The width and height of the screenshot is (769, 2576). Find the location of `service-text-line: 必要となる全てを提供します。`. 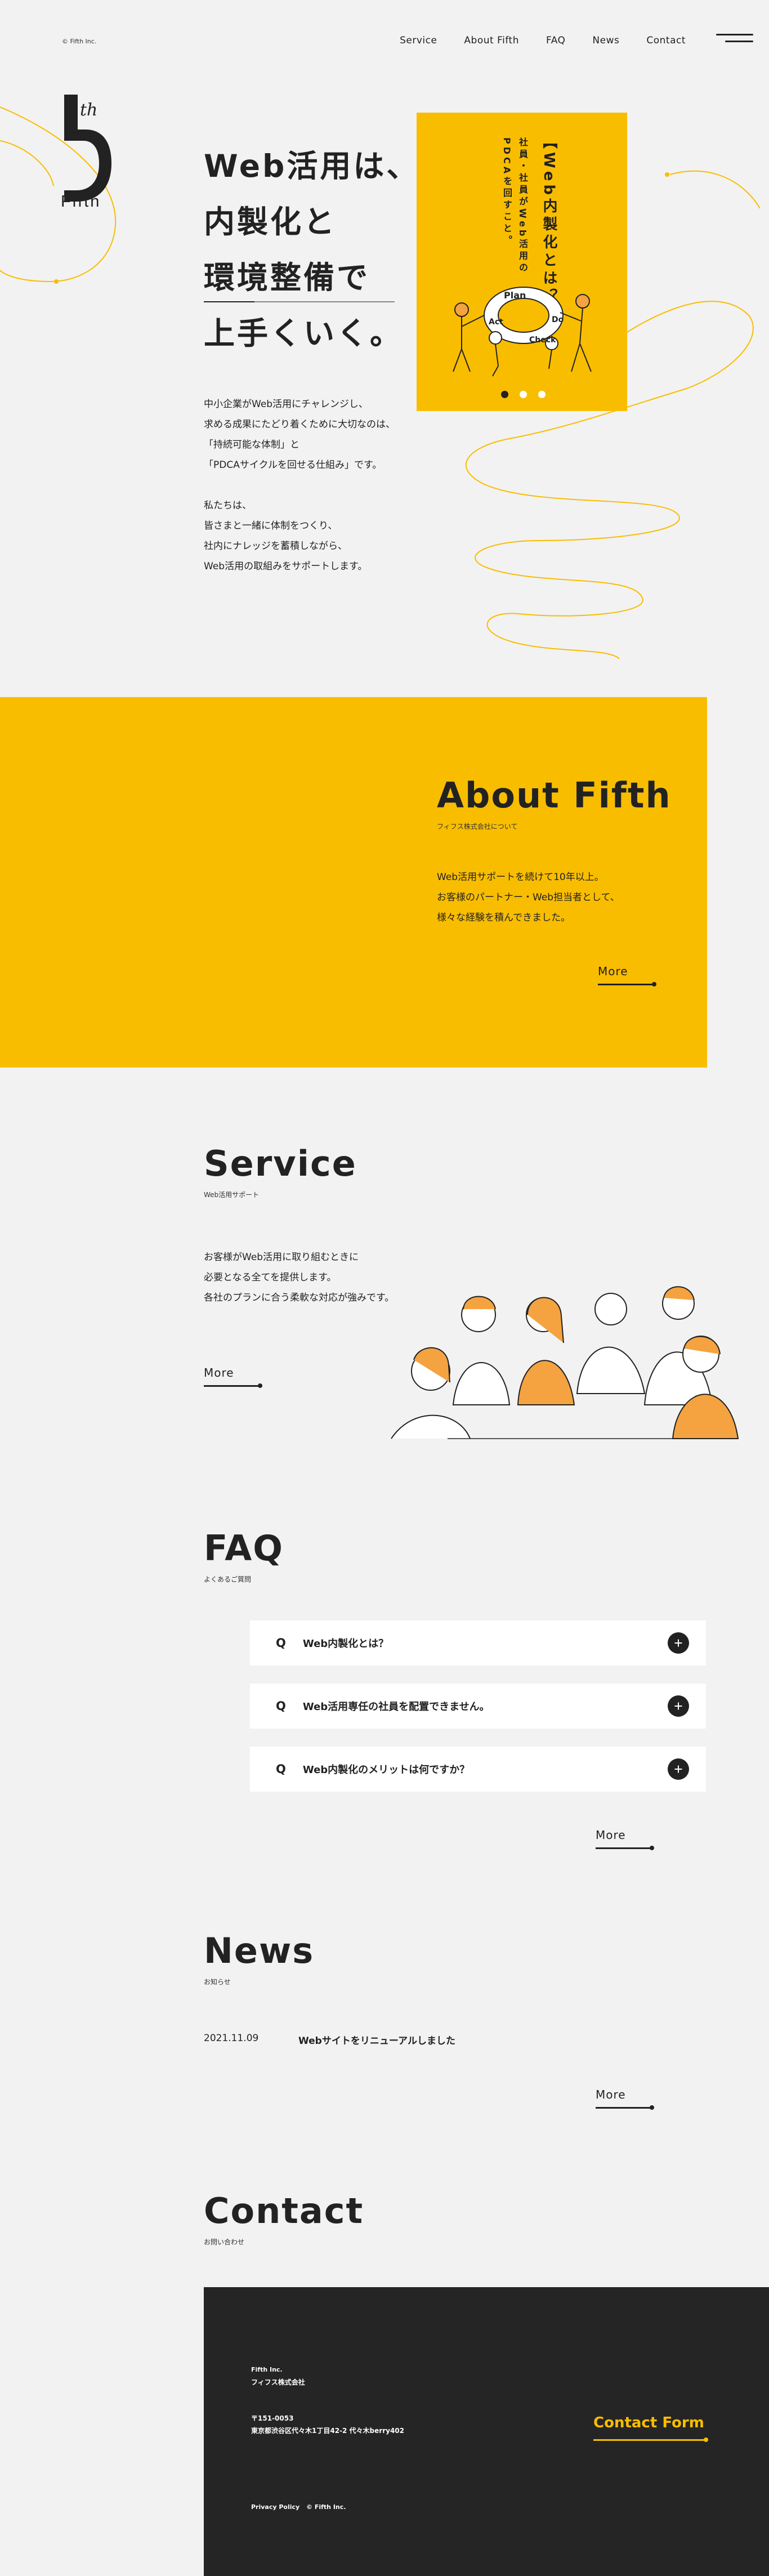

service-text-line: 必要となる全てを提供します。 is located at coordinates (270, 1277).